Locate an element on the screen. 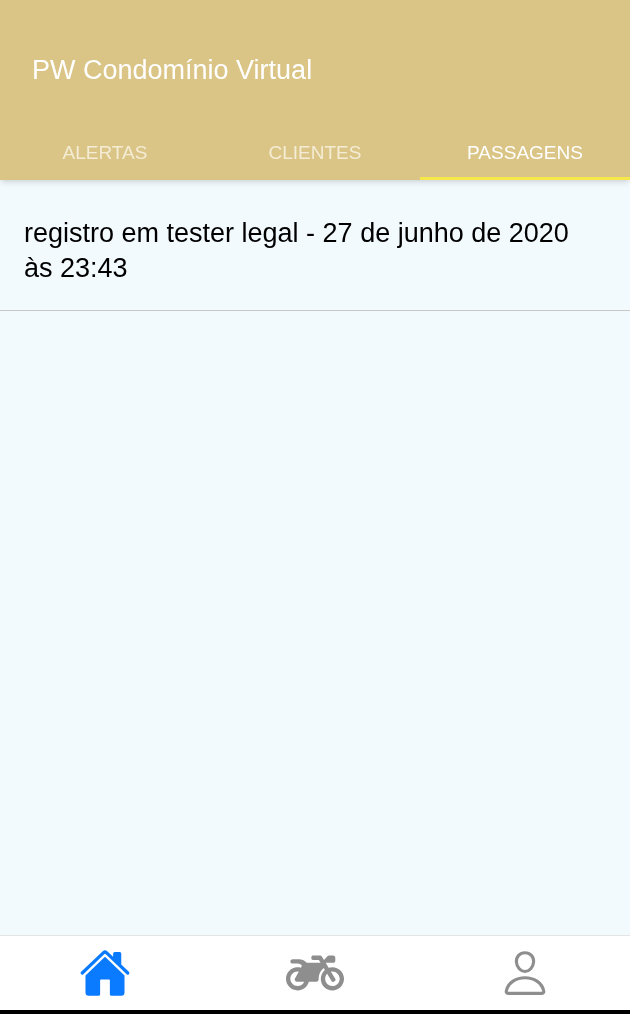  nav-button is located at coordinates (105, 973).